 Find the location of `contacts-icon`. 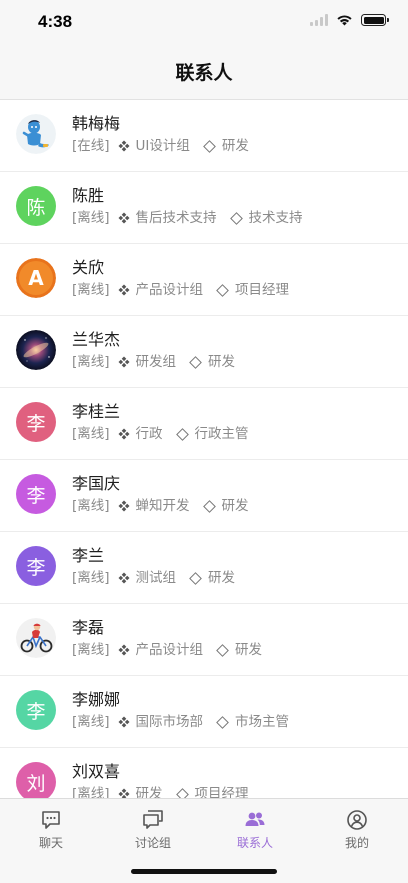

contacts-icon is located at coordinates (255, 819).